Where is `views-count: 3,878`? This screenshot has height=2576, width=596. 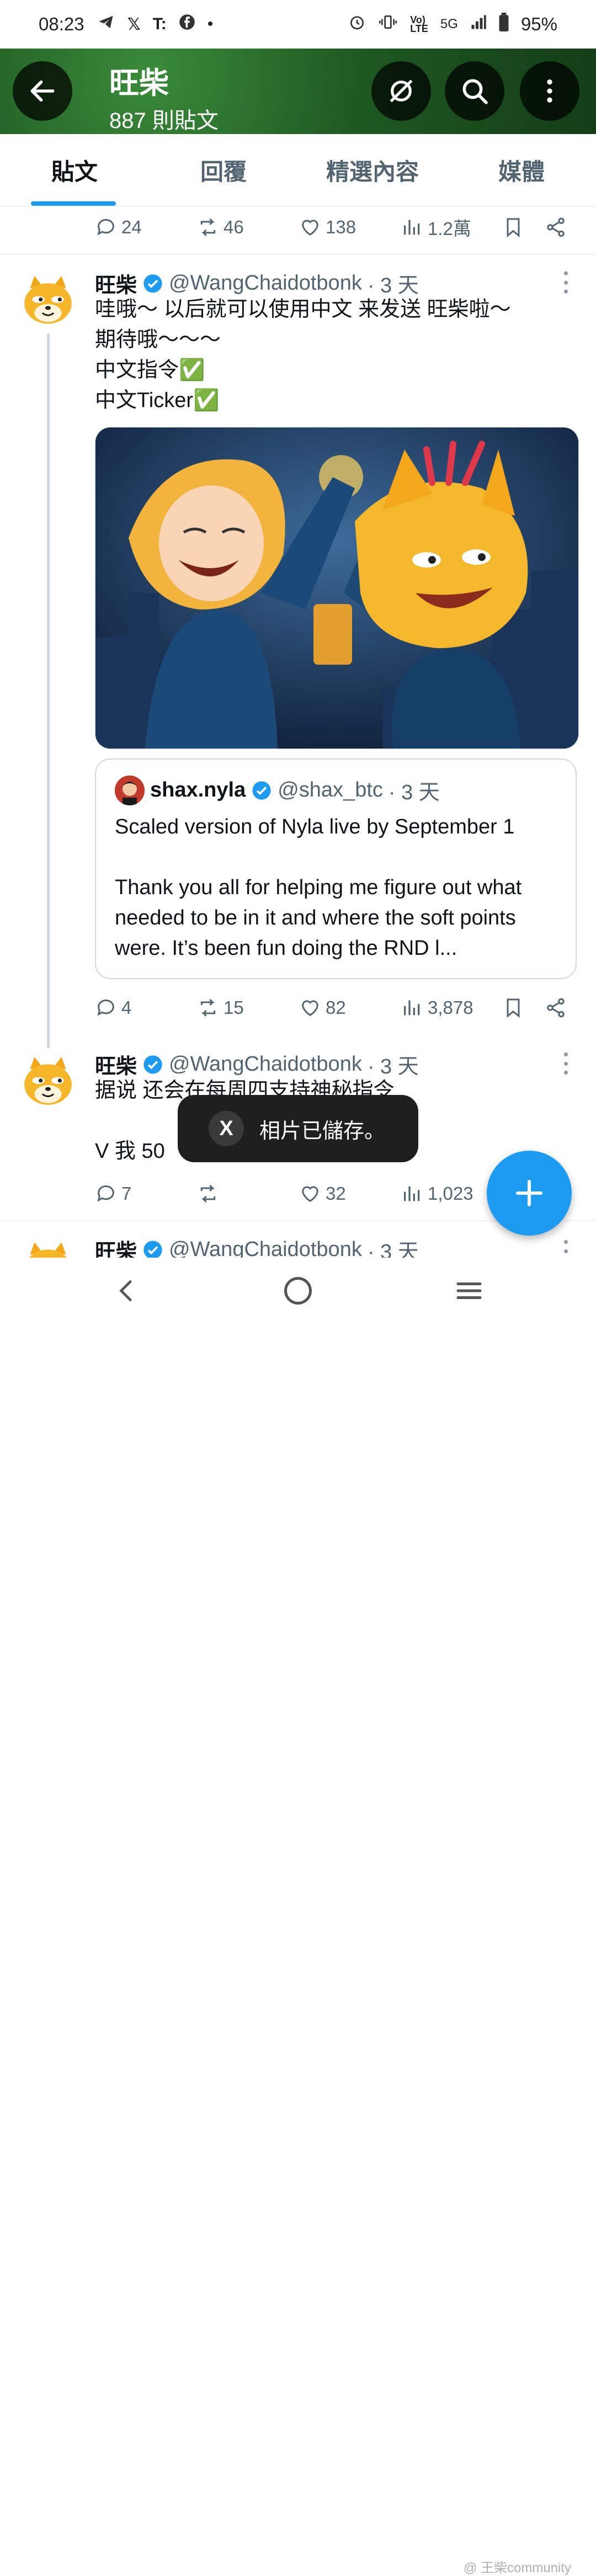
views-count: 3,878 is located at coordinates (450, 1007).